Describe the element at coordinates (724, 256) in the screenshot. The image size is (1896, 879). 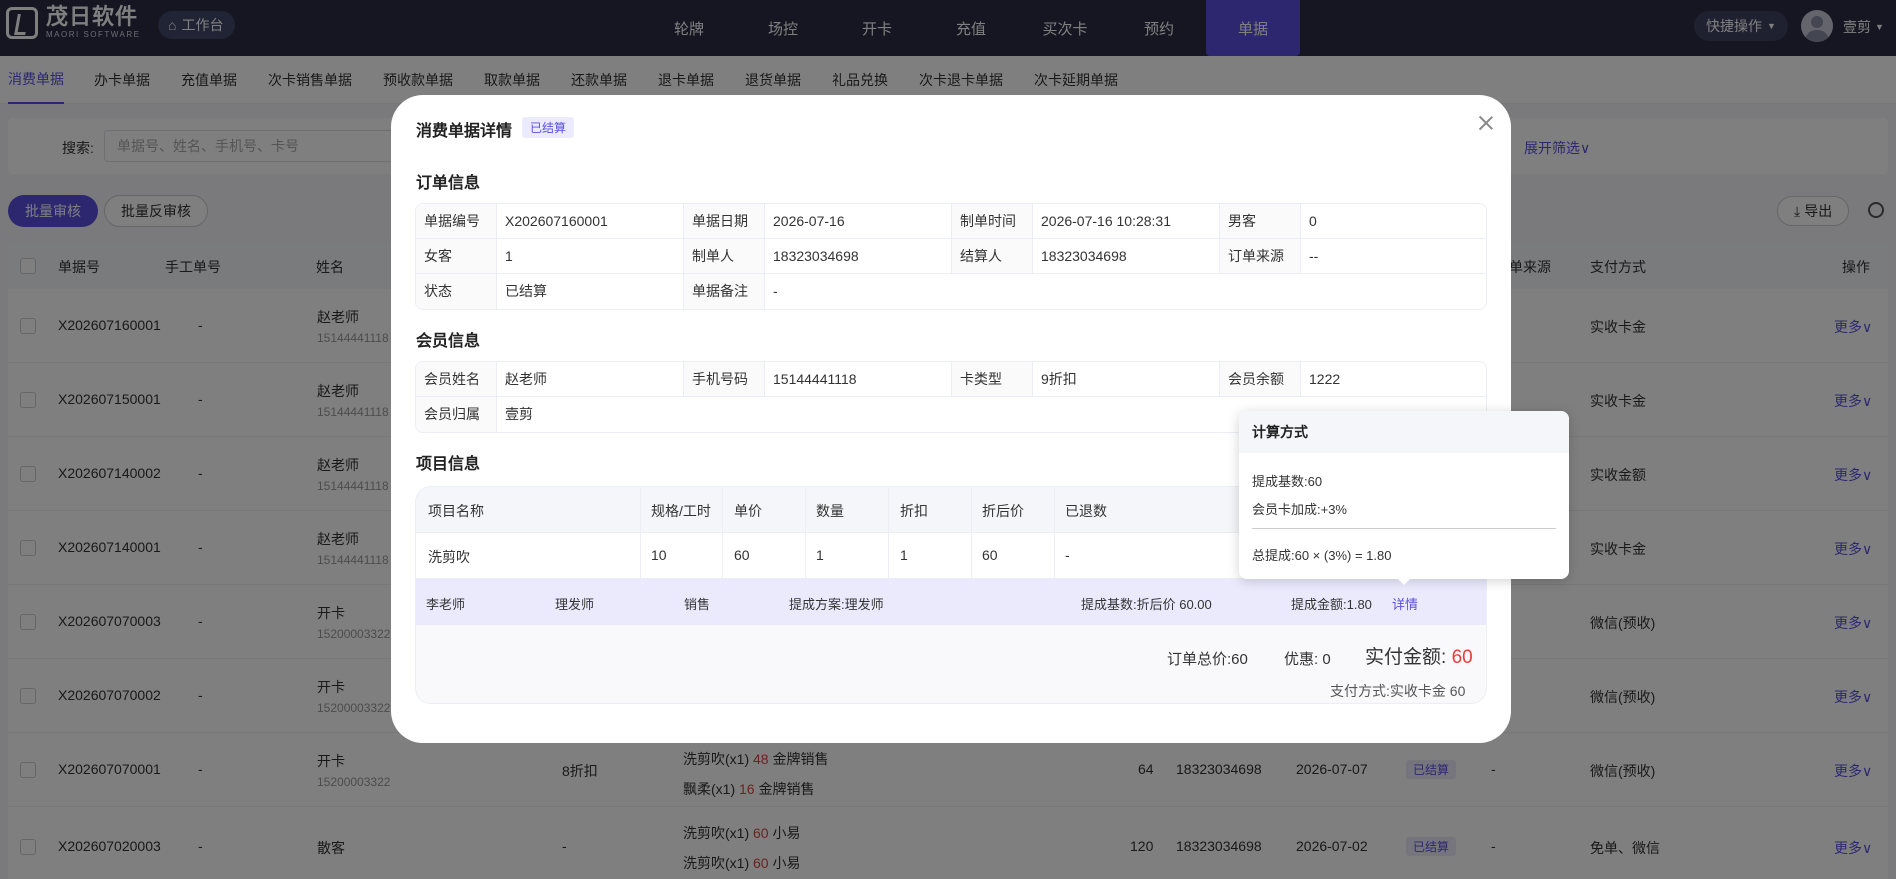
I see `info-key: 制单人` at that location.